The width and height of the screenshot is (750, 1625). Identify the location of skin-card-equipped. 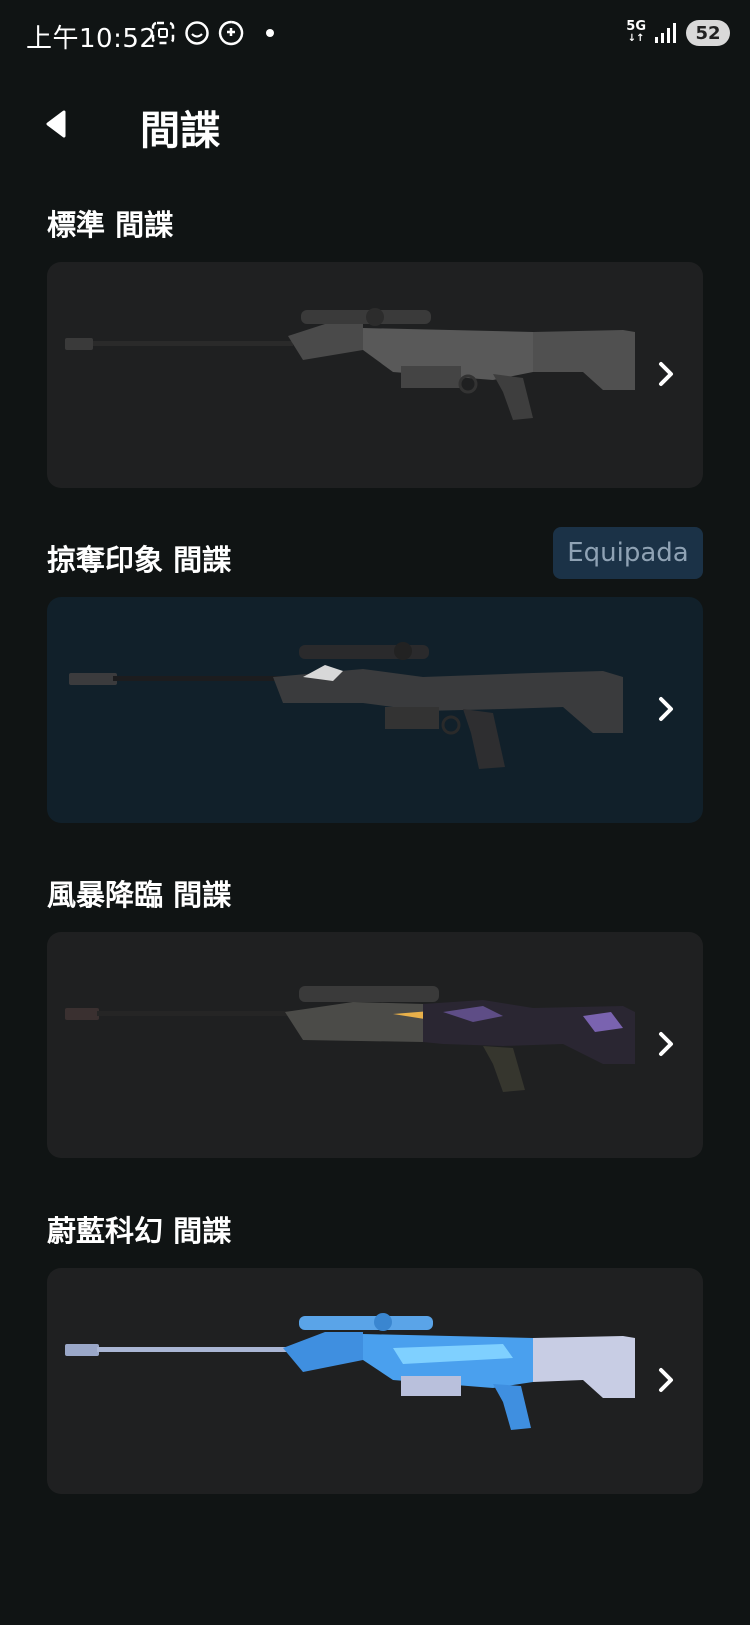
(375, 710).